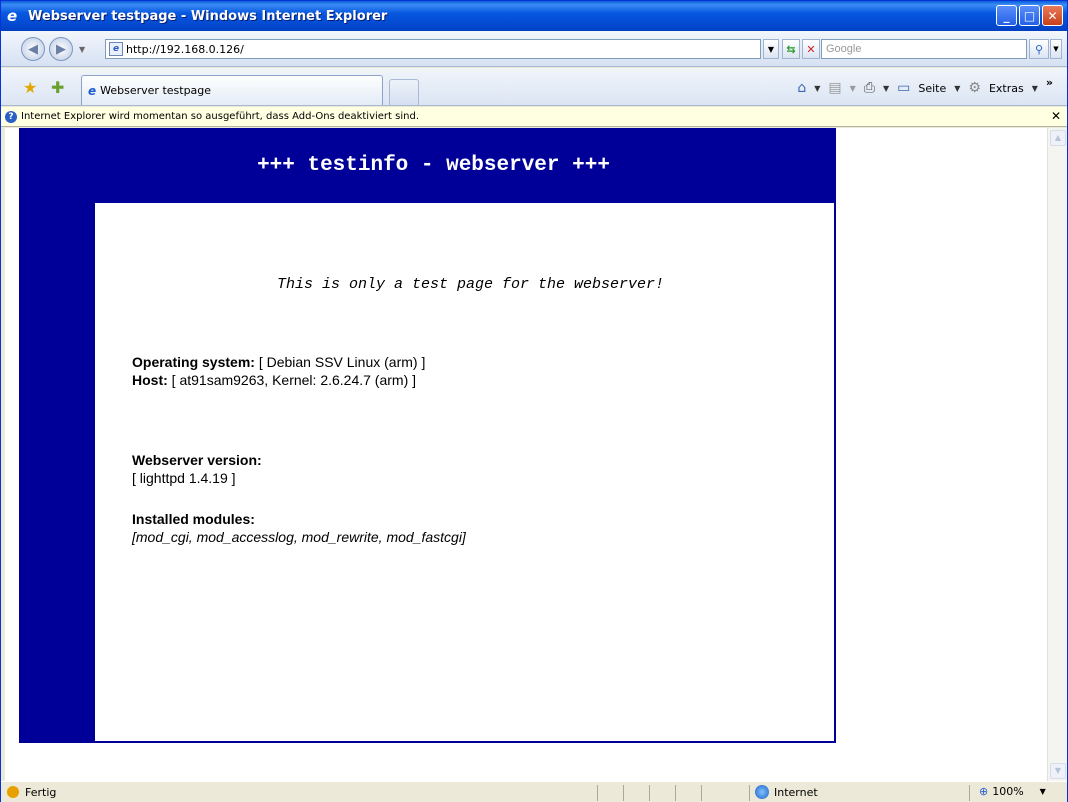 The height and width of the screenshot is (802, 1068). I want to click on security-zone: Internet, so click(786, 792).